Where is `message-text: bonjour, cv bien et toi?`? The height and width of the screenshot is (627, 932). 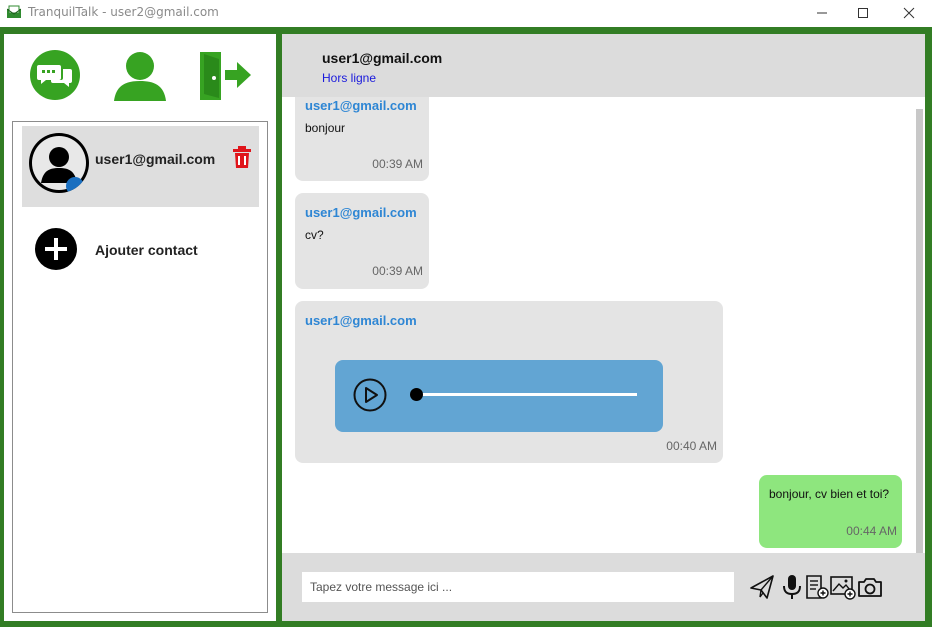 message-text: bonjour, cv bien et toi? is located at coordinates (829, 494).